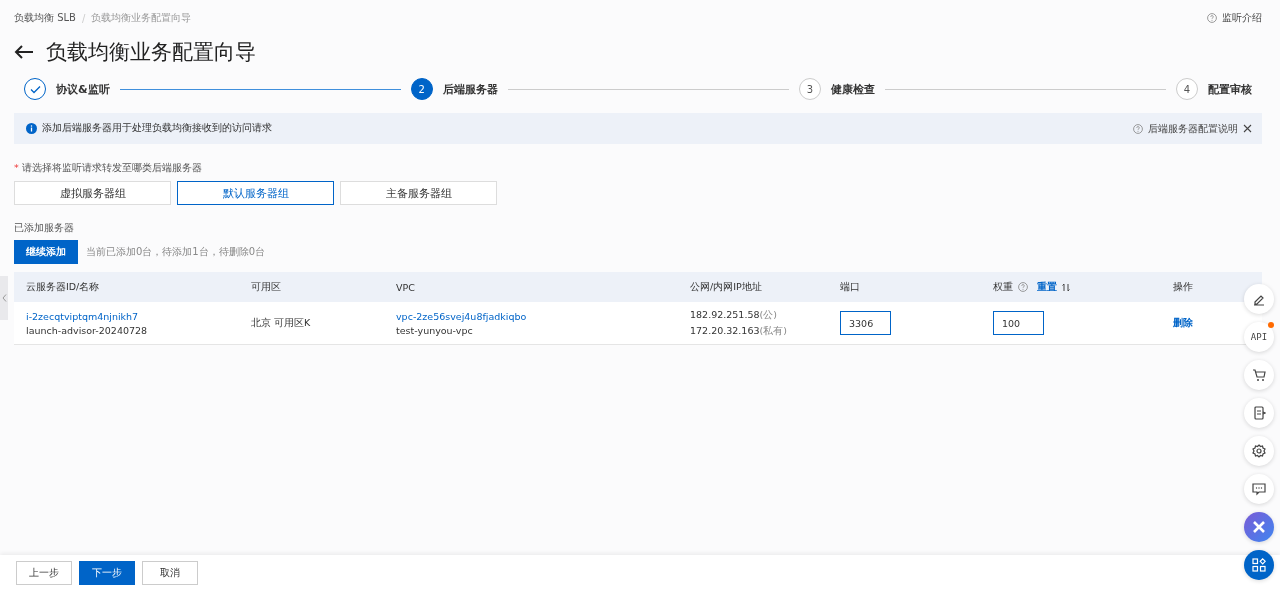 This screenshot has height=591, width=1280. What do you see at coordinates (16, 168) in the screenshot?
I see `required-mark: *` at bounding box center [16, 168].